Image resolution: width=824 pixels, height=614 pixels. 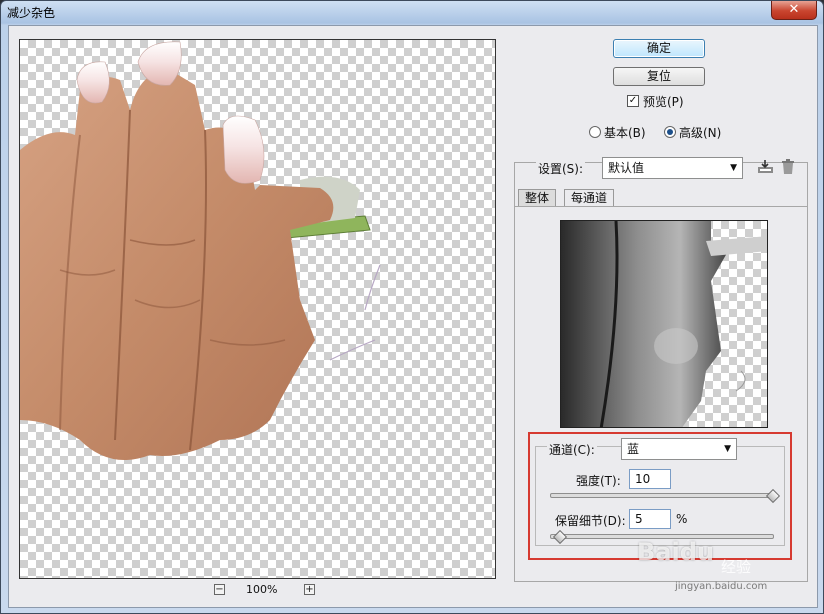 What do you see at coordinates (633, 101) in the screenshot?
I see `preview-checkbox: ✓` at bounding box center [633, 101].